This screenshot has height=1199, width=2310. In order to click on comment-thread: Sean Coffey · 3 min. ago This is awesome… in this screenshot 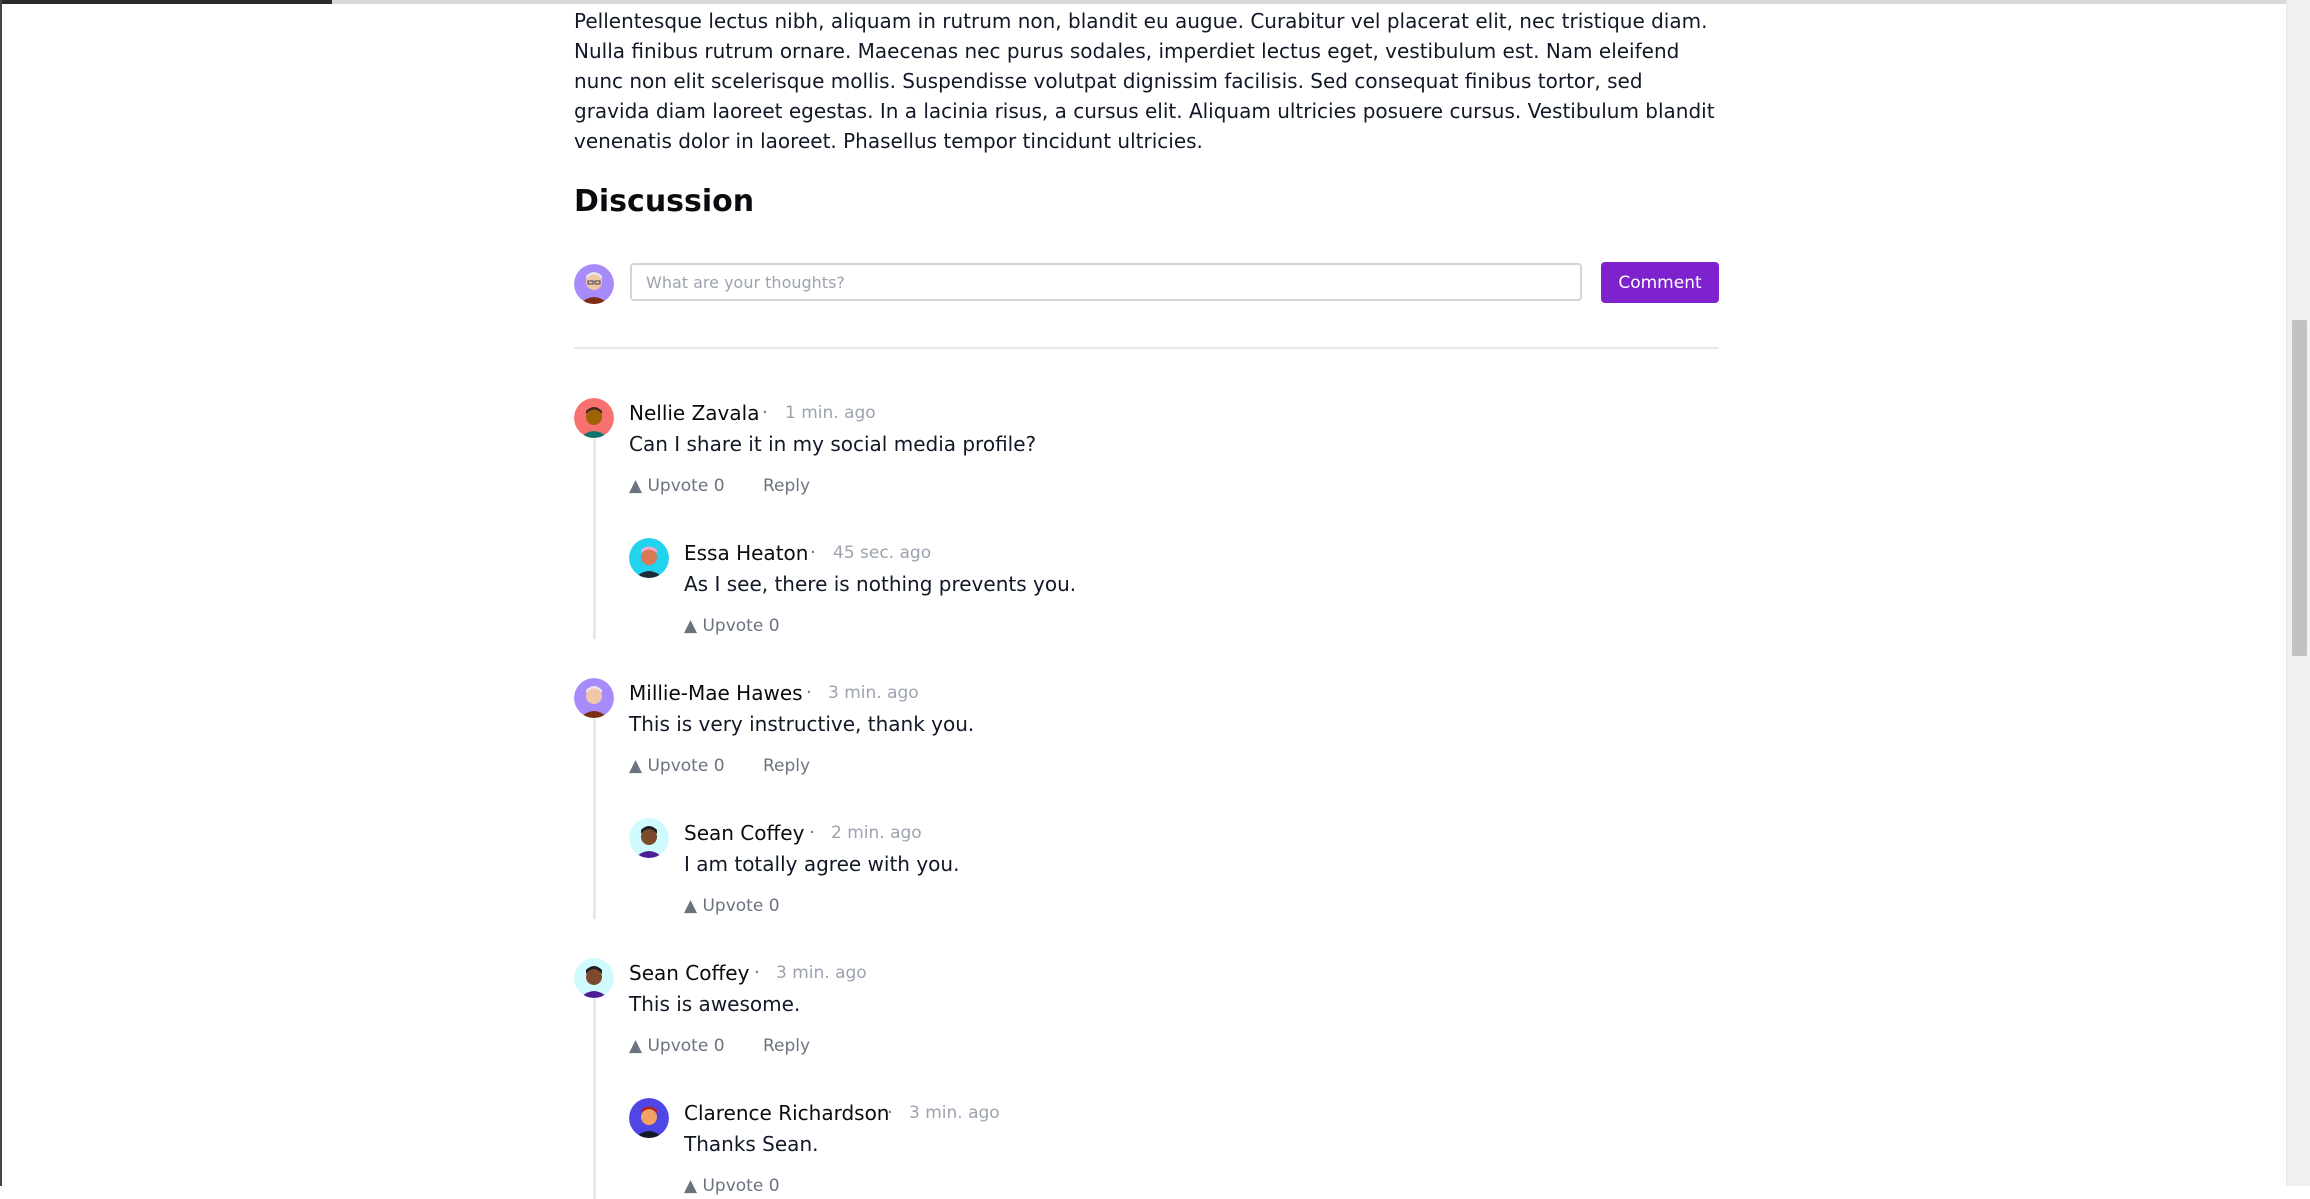, I will do `click(1146, 1077)`.